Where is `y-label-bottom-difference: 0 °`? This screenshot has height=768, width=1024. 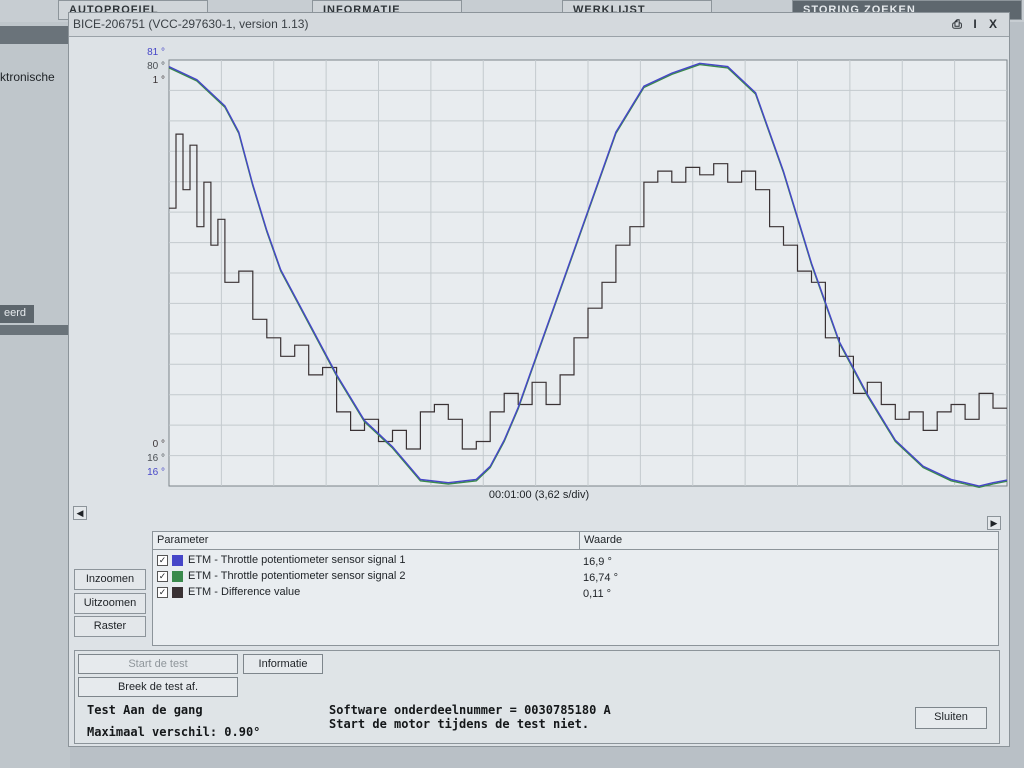 y-label-bottom-difference: 0 ° is located at coordinates (159, 444).